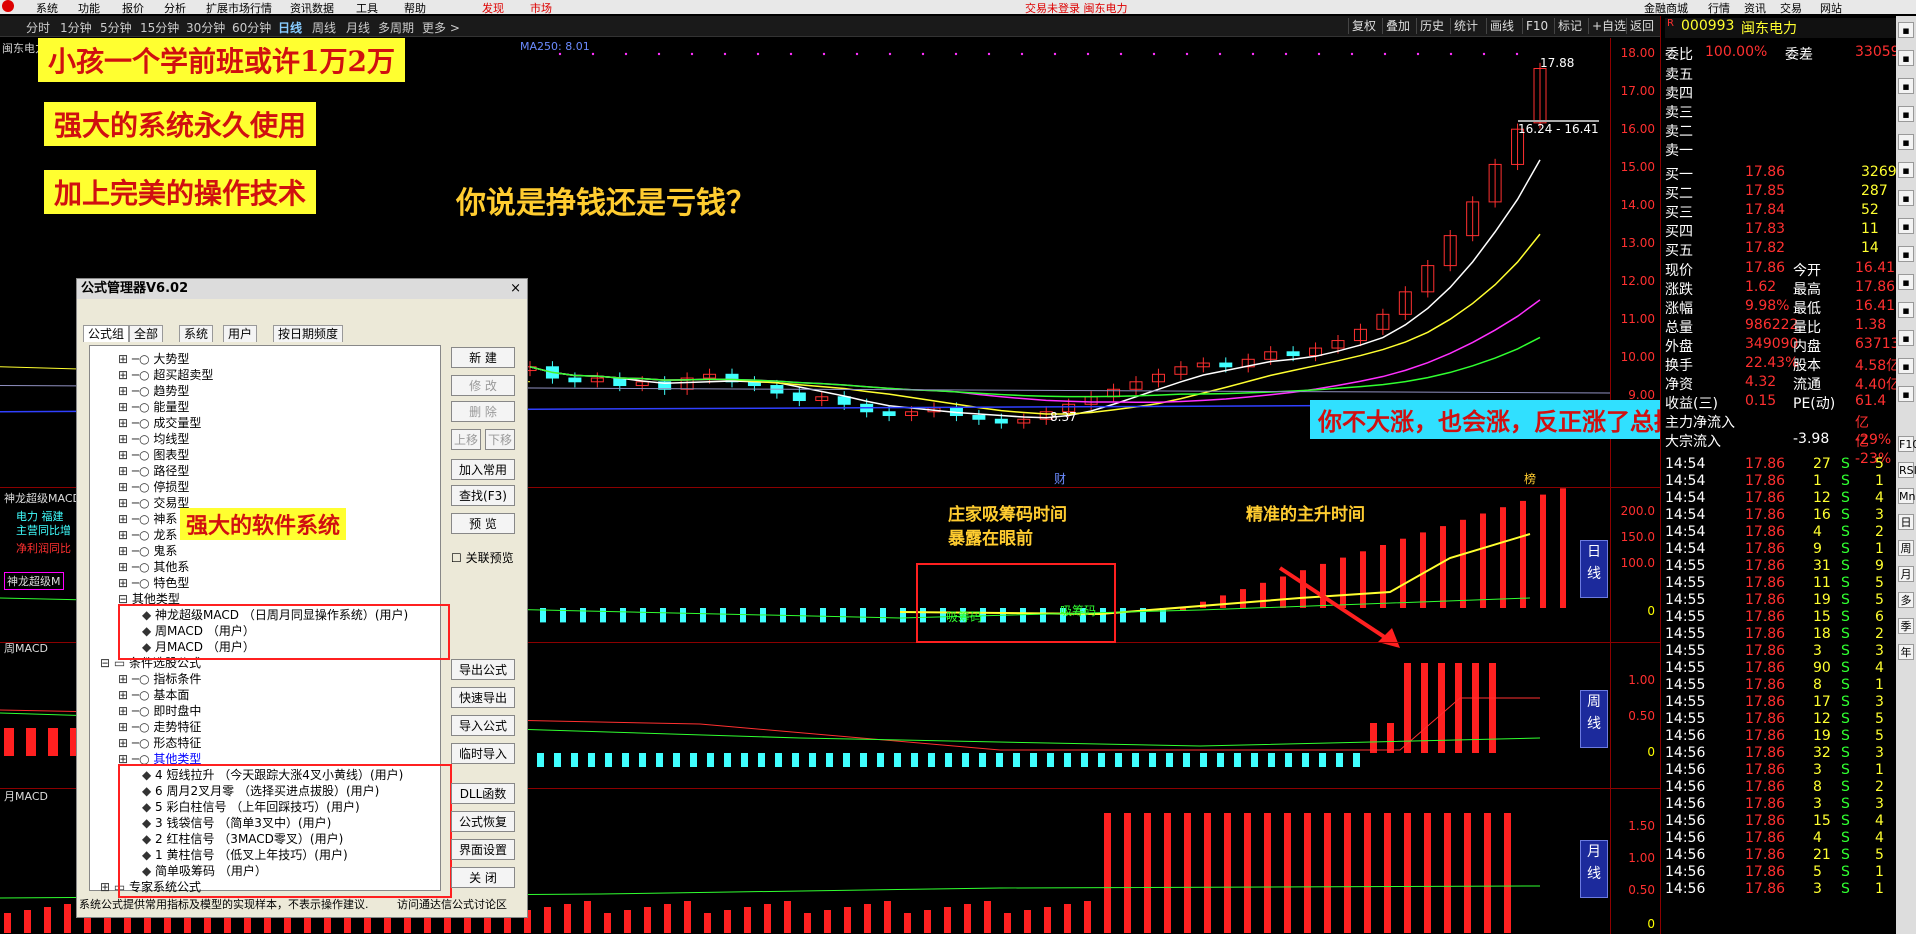 The width and height of the screenshot is (1916, 934). Describe the element at coordinates (1666, 8) in the screenshot. I see `menu-mall: 金融商城` at that location.